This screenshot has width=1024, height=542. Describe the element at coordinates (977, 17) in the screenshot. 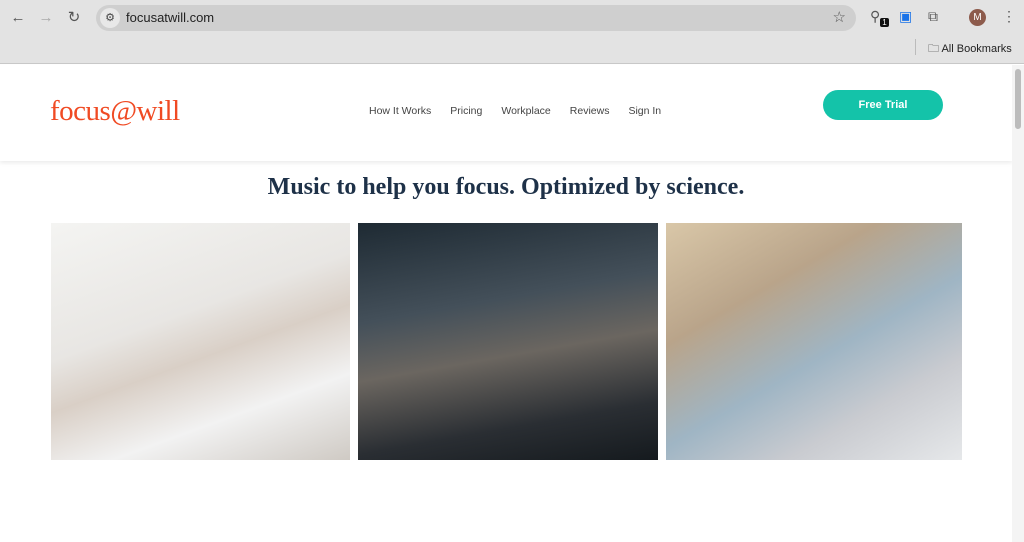

I see `profile-avatar: M` at that location.